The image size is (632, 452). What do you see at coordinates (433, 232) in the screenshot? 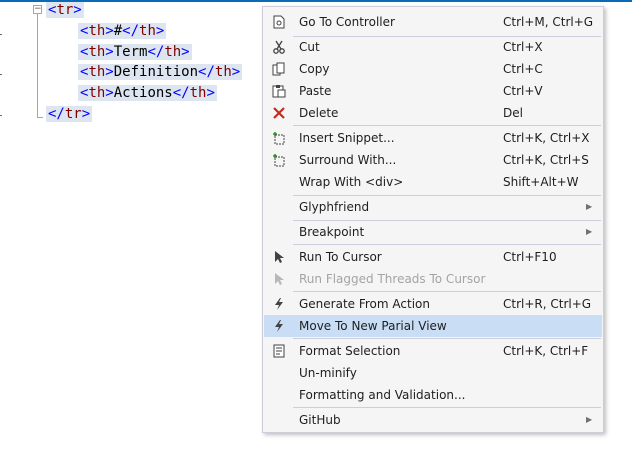
I see `menu-item-breakpoint: Breakpoint ▶` at bounding box center [433, 232].